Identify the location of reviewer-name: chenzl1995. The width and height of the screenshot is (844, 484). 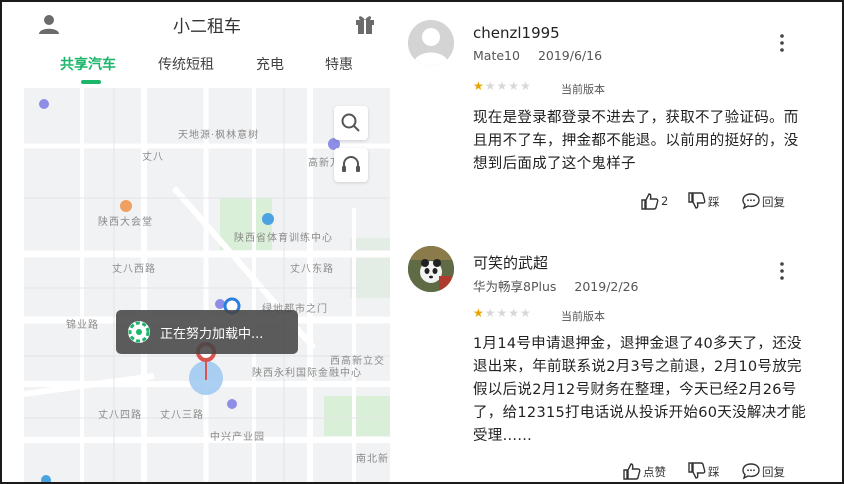
(516, 33).